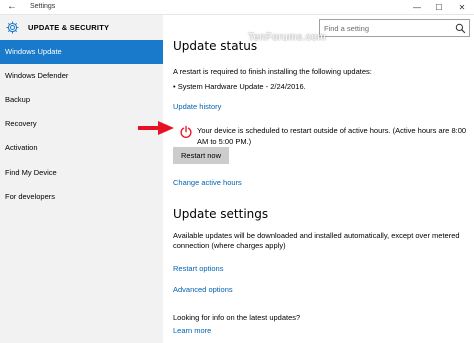 Image resolution: width=474 pixels, height=343 pixels. Describe the element at coordinates (237, 7) in the screenshot. I see `title-bar: ← Settings — ☐ ✕` at that location.